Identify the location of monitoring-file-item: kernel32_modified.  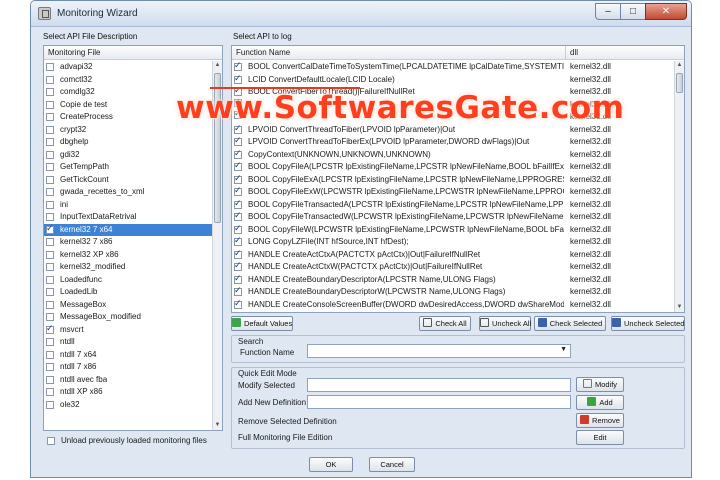
(128, 267).